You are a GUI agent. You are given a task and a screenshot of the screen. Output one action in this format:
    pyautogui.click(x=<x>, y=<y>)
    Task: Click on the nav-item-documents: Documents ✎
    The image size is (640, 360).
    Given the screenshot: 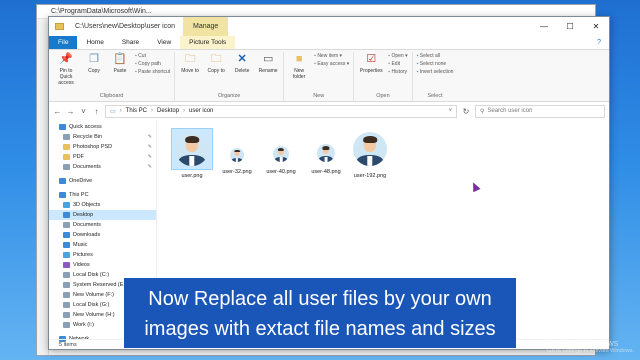 What is the action you would take?
    pyautogui.click(x=102, y=167)
    